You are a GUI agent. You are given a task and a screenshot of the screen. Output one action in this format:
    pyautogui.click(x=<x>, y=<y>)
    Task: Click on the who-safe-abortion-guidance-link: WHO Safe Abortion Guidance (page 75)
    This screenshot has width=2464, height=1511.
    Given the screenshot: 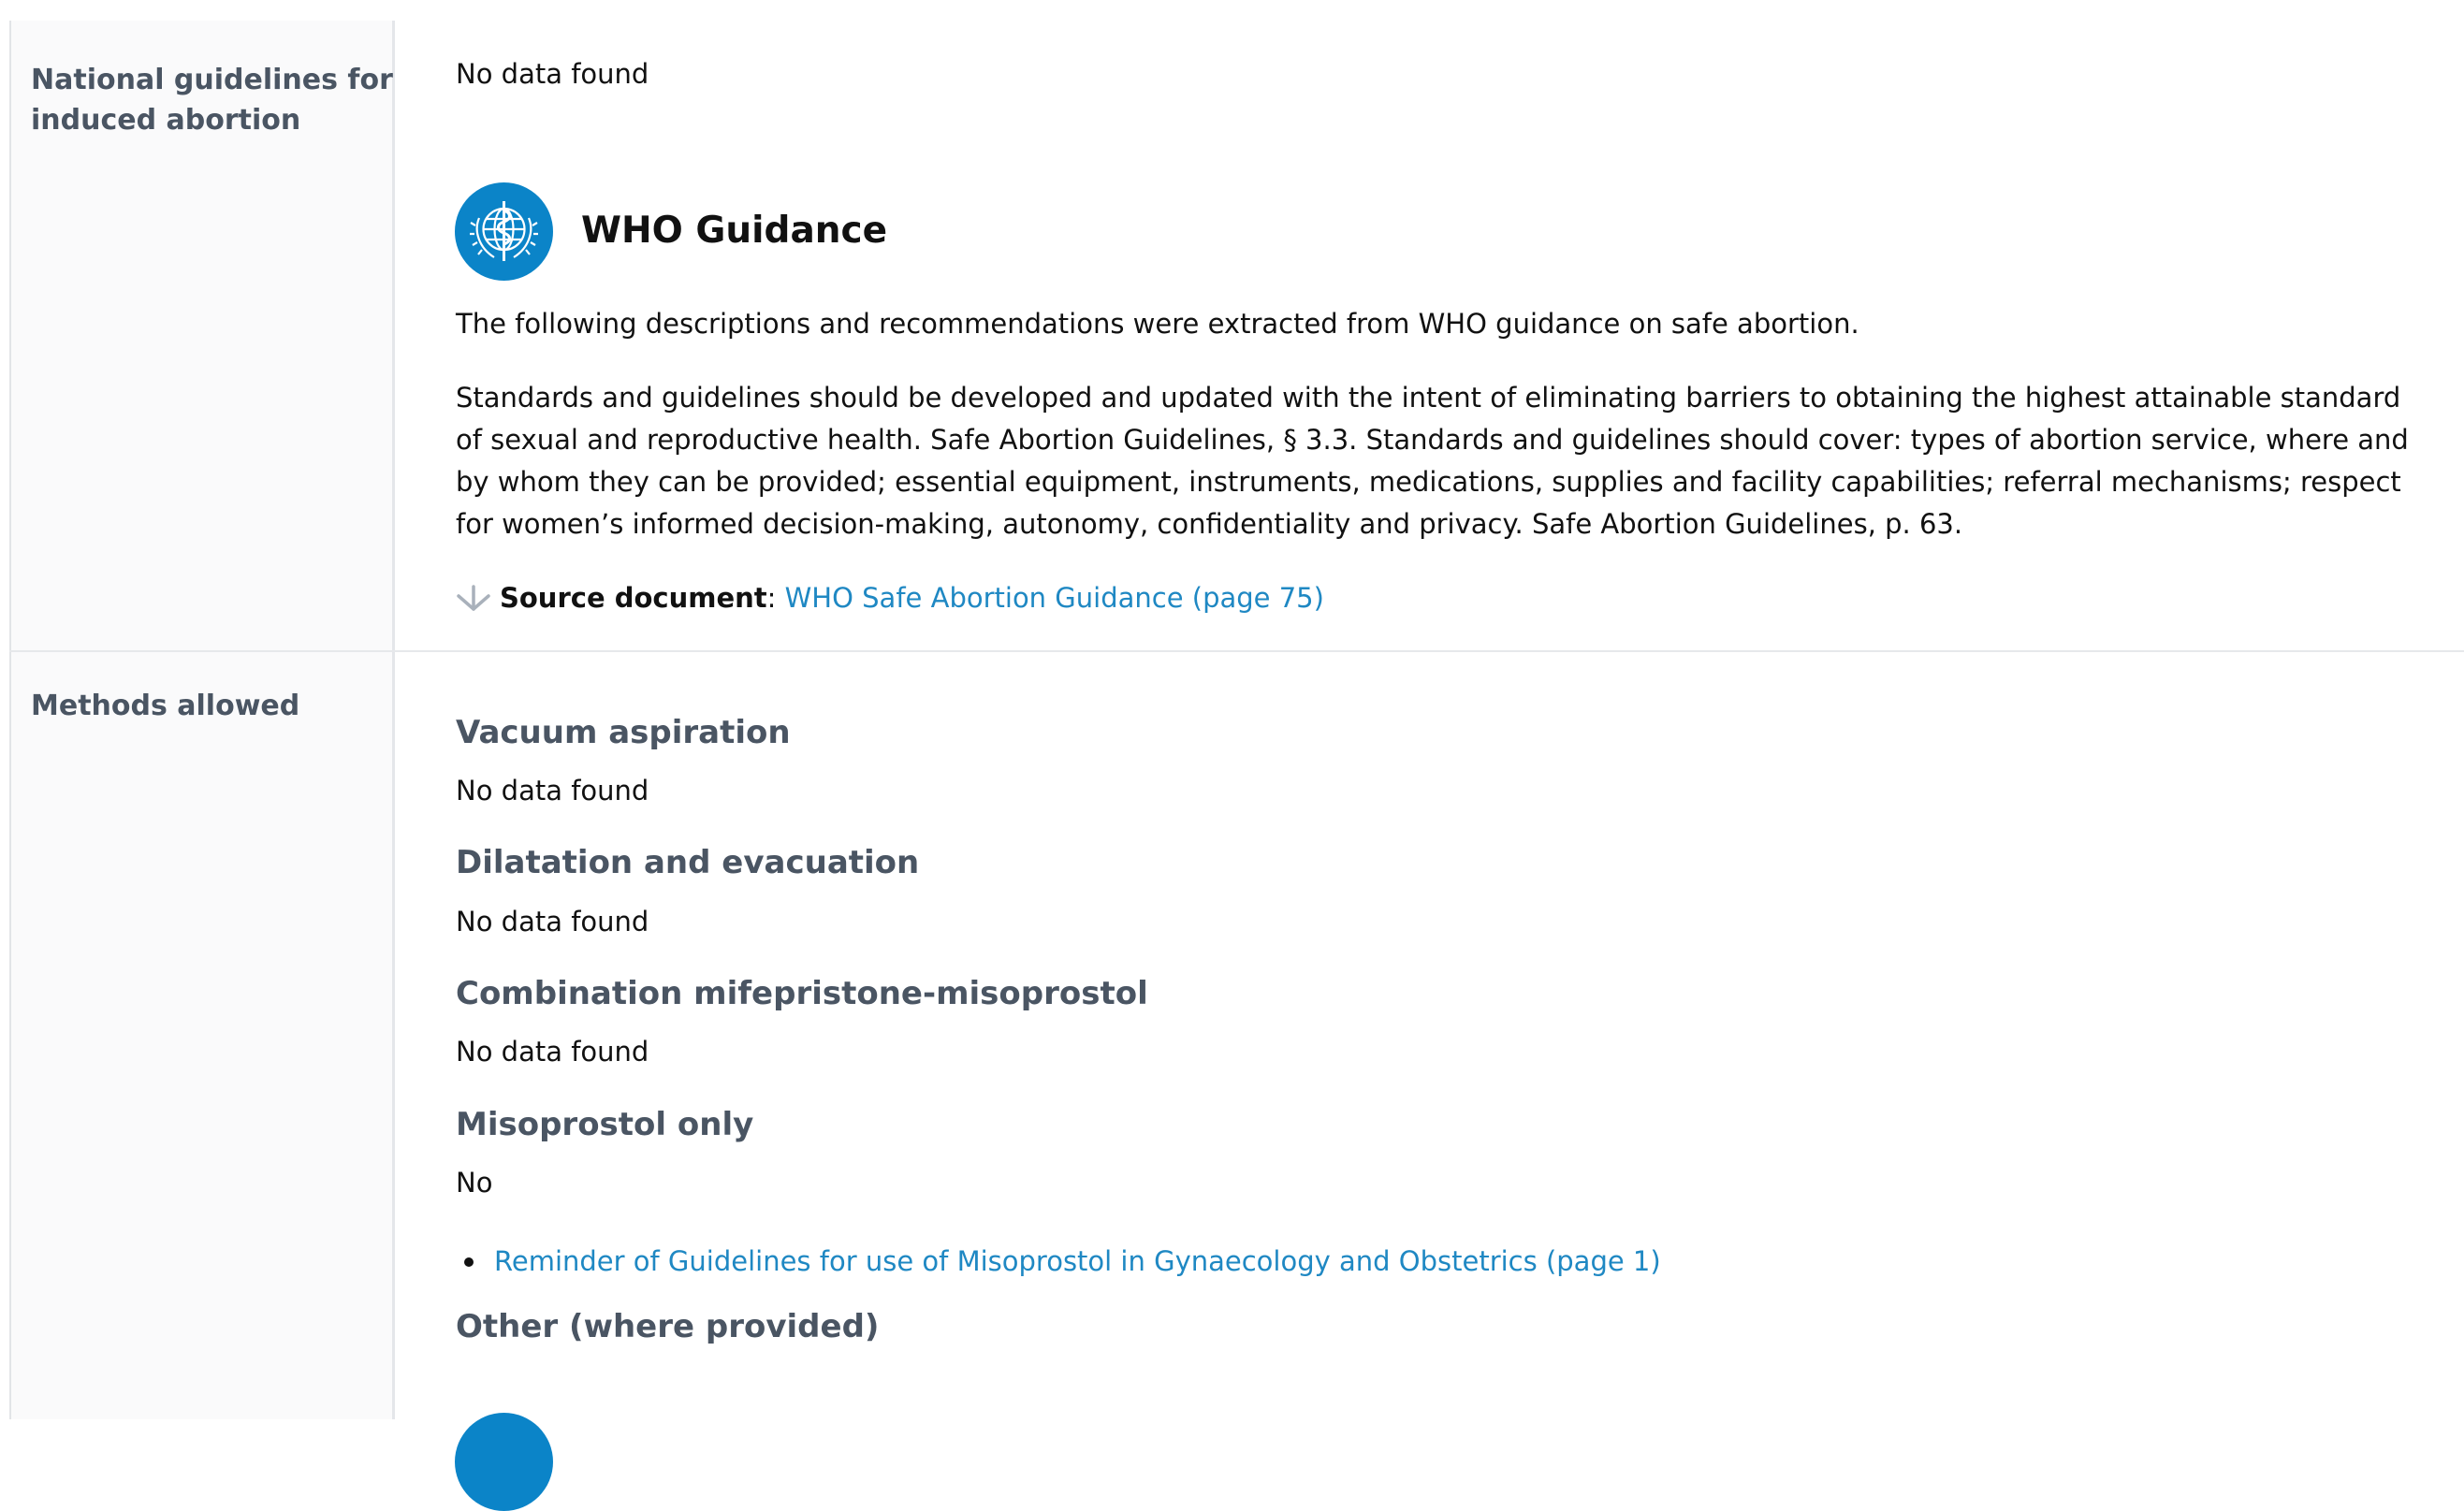 What is the action you would take?
    pyautogui.click(x=1055, y=597)
    